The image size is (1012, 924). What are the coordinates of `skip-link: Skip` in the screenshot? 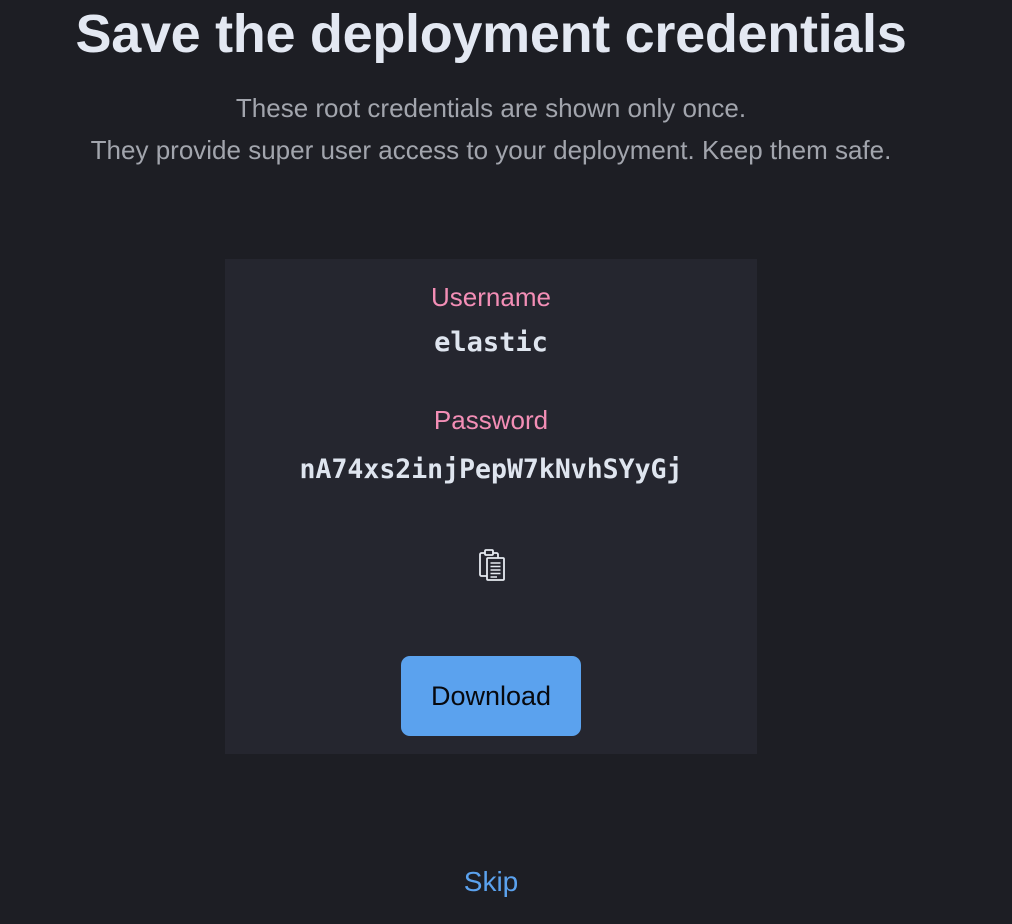 It's located at (491, 882).